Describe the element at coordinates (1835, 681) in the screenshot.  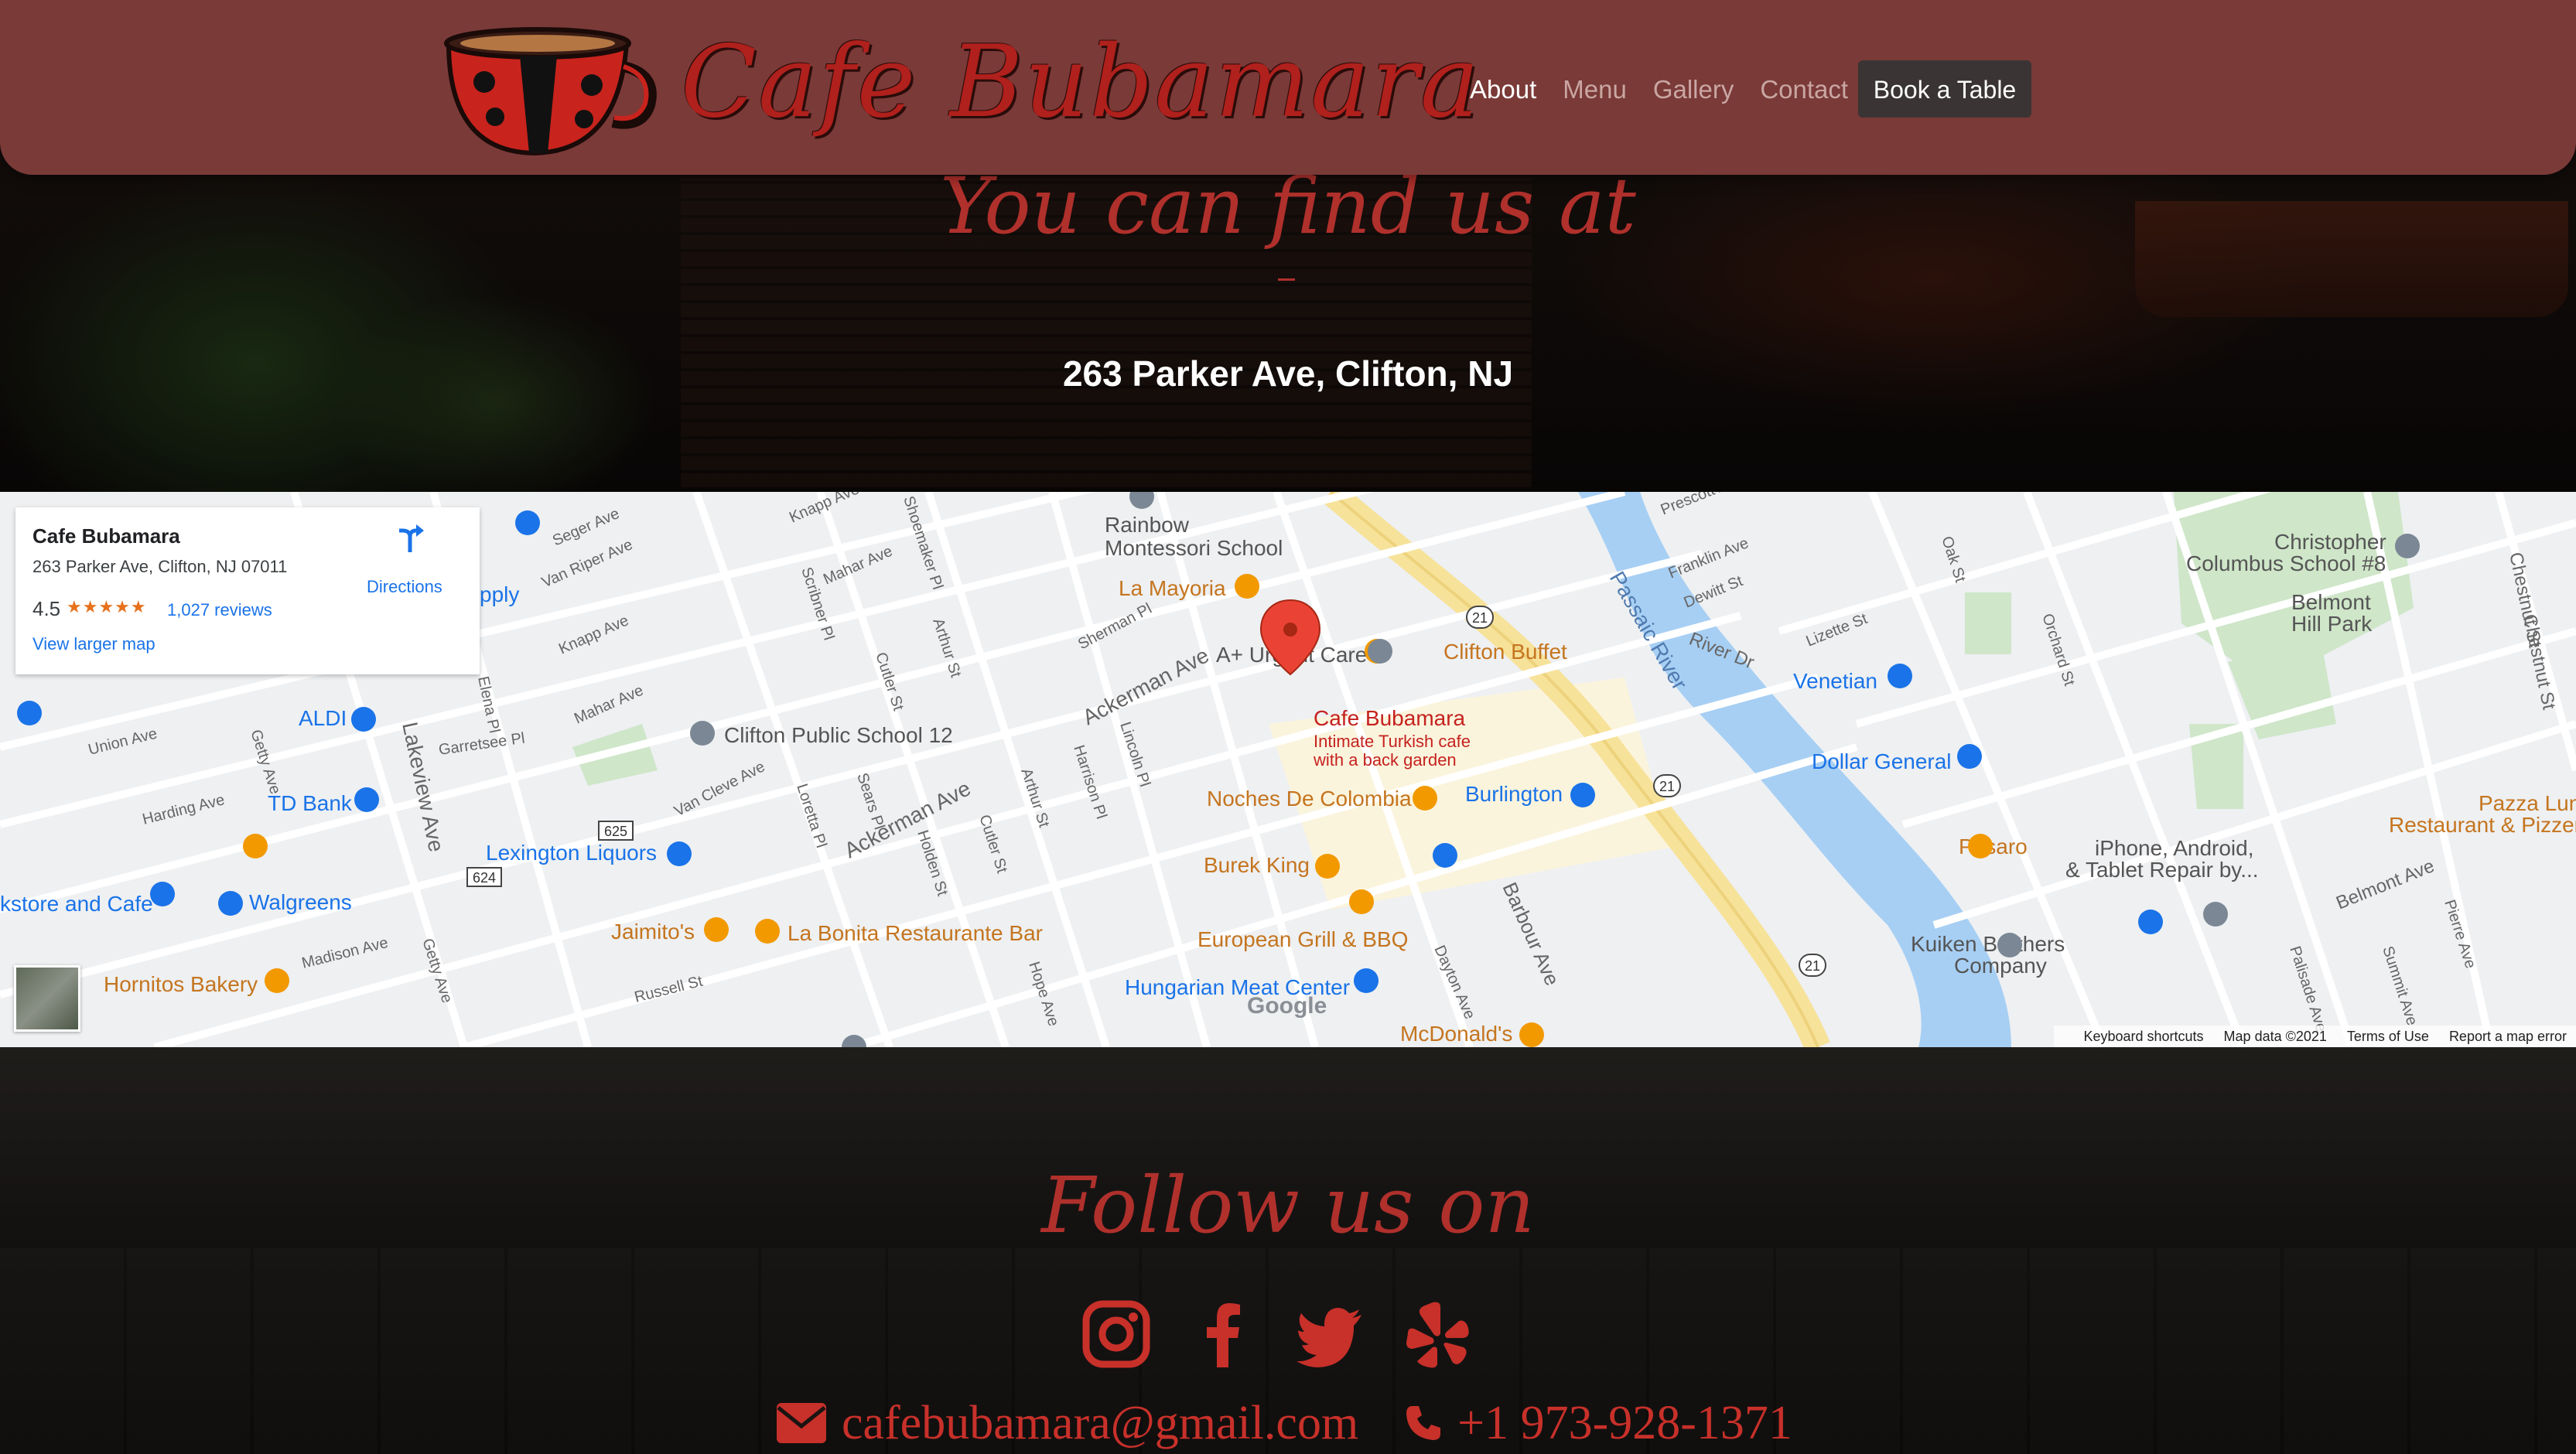
I see `svg-text: Venetian` at that location.